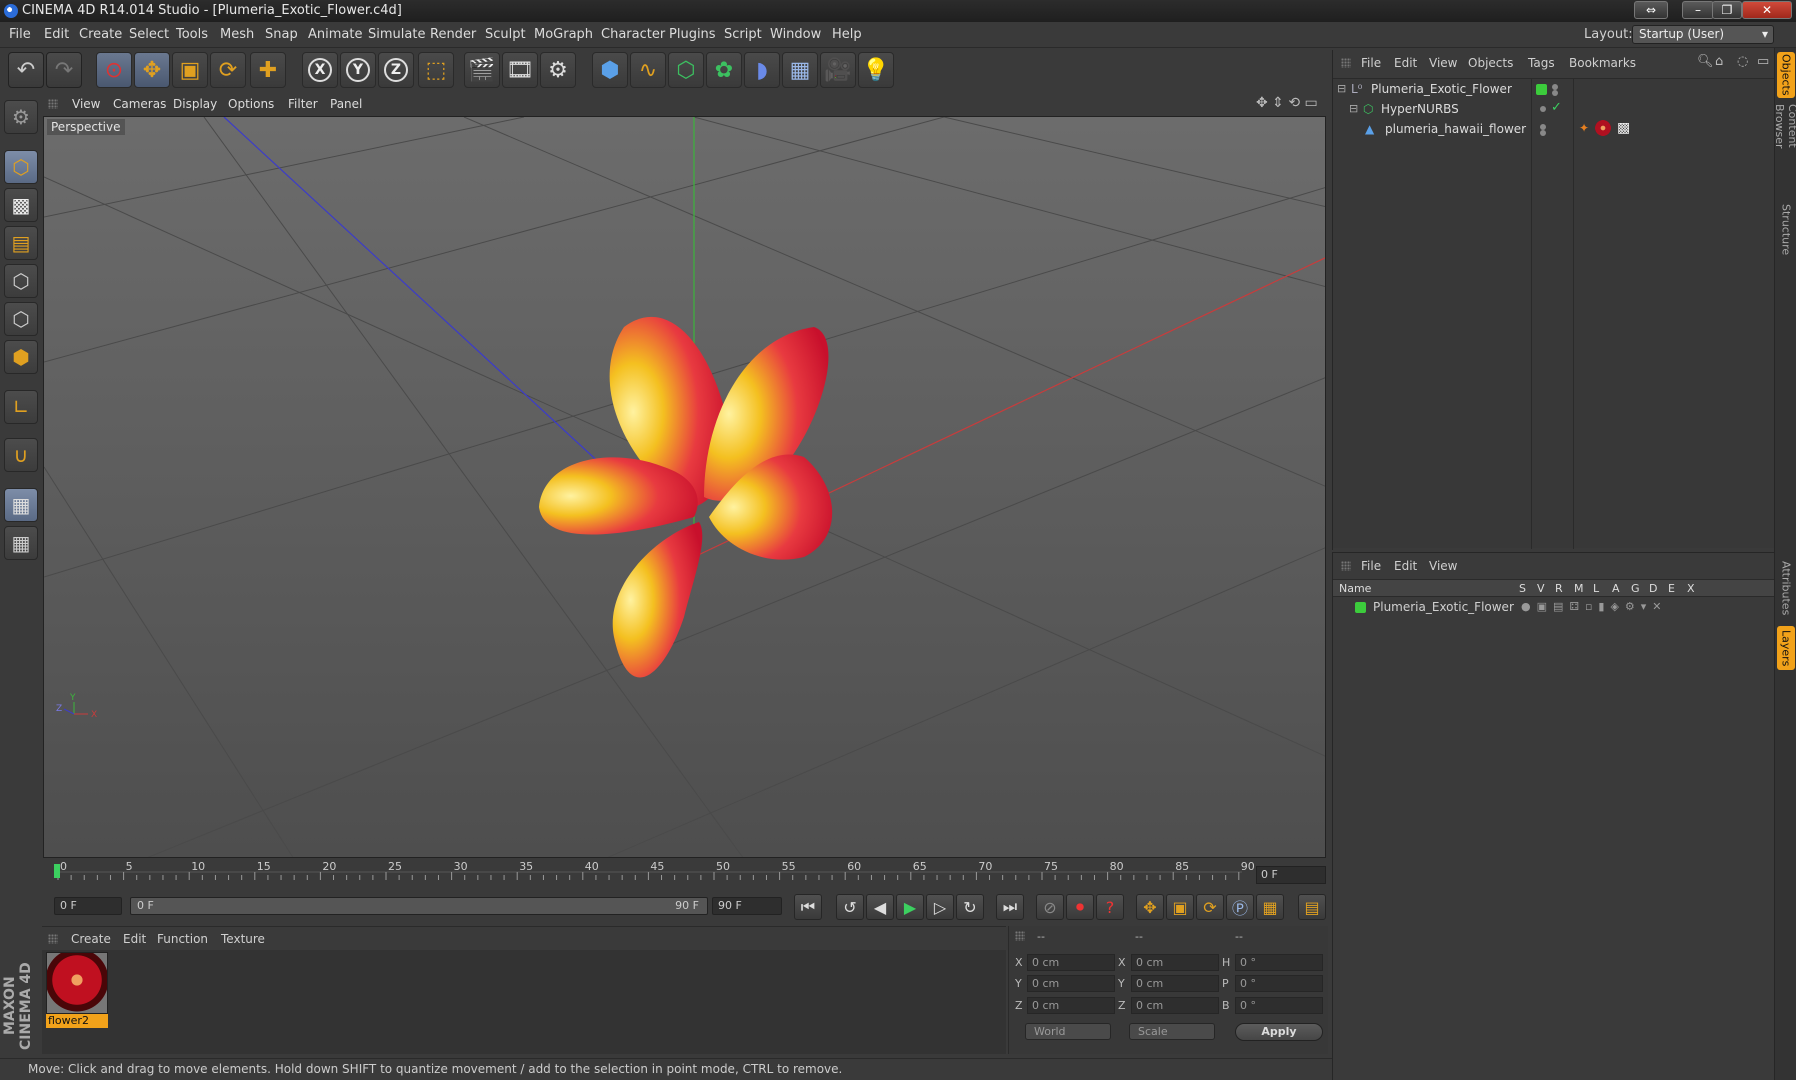 The height and width of the screenshot is (1080, 1796). Describe the element at coordinates (1719, 61) in the screenshot. I see `home-icon: ⌂` at that location.